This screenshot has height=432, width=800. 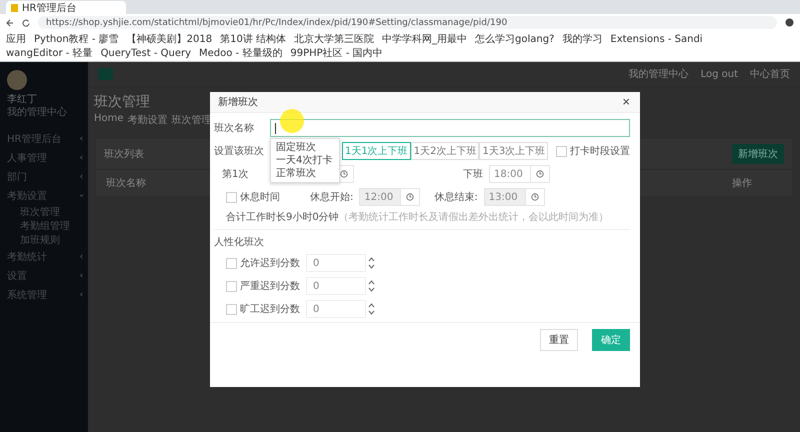 What do you see at coordinates (238, 102) in the screenshot?
I see `dialog-title: 新增班次` at bounding box center [238, 102].